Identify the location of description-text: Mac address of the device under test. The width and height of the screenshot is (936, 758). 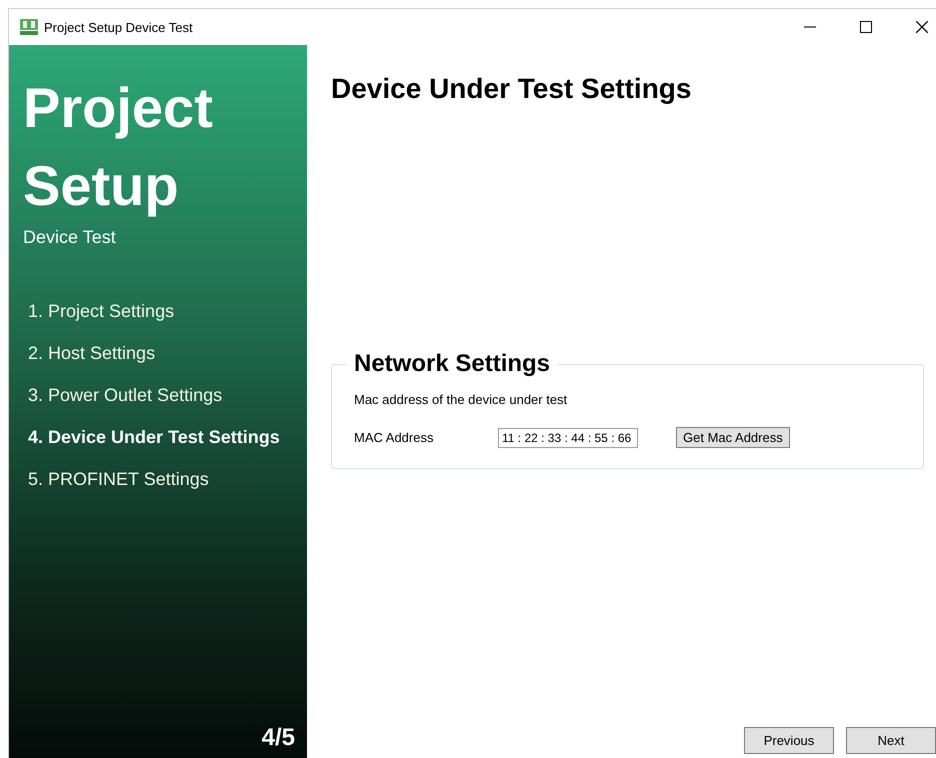
(461, 399).